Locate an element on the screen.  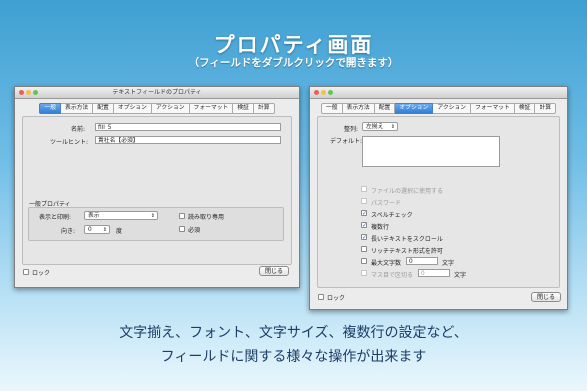
orientation-label: 向き: is located at coordinates (68, 231).